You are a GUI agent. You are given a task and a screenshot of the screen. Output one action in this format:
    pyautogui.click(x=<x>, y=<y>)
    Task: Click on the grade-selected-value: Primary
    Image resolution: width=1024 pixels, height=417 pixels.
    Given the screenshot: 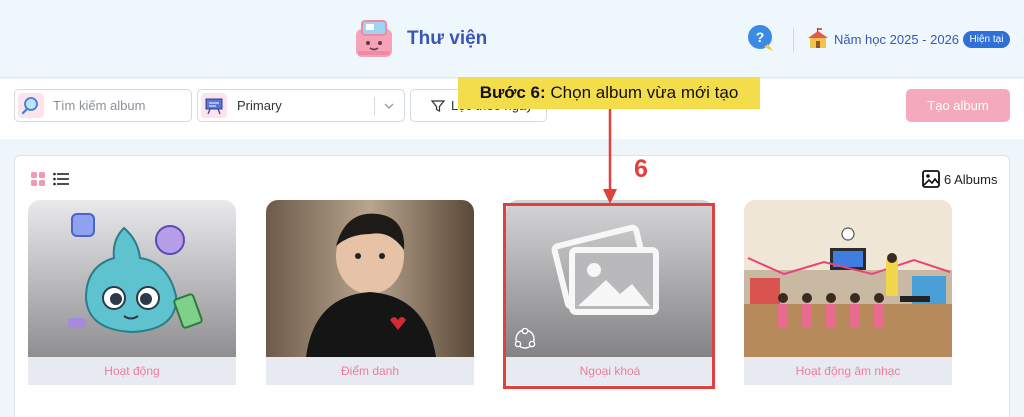 What is the action you would take?
    pyautogui.click(x=259, y=105)
    